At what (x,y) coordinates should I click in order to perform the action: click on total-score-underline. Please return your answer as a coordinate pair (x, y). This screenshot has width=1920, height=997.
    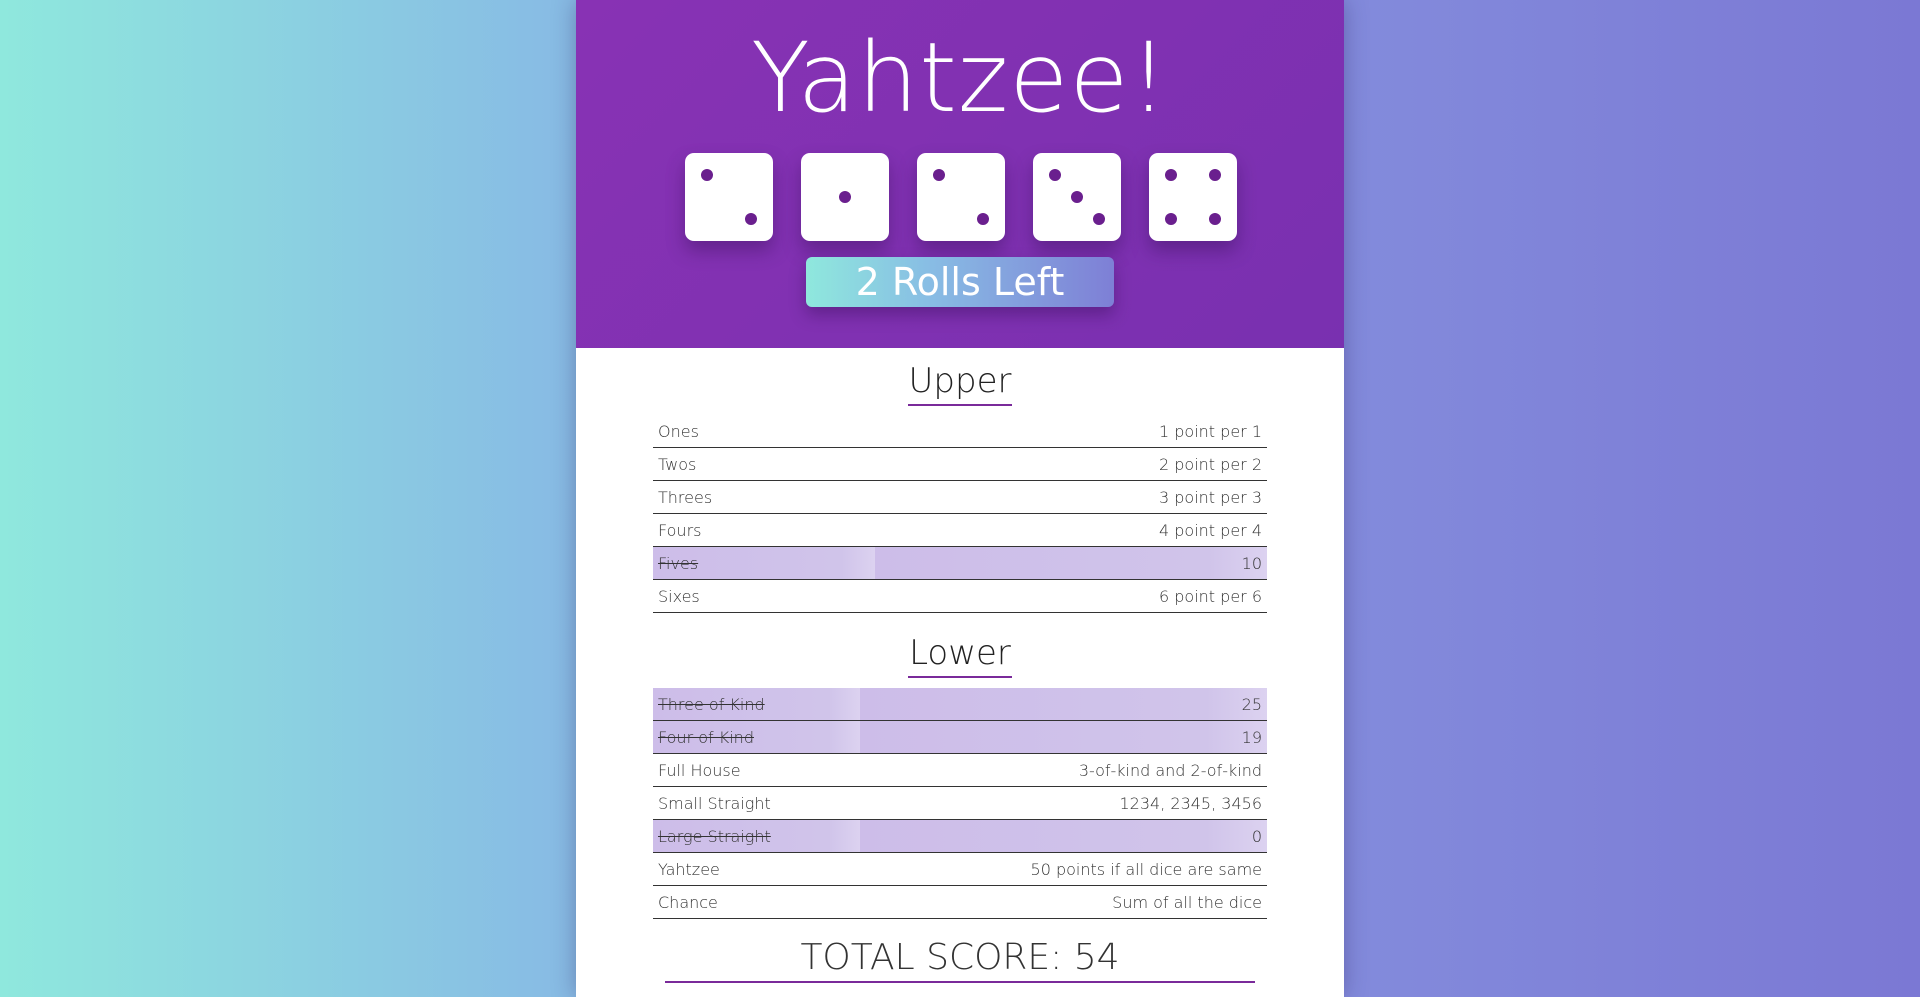
    Looking at the image, I should click on (960, 982).